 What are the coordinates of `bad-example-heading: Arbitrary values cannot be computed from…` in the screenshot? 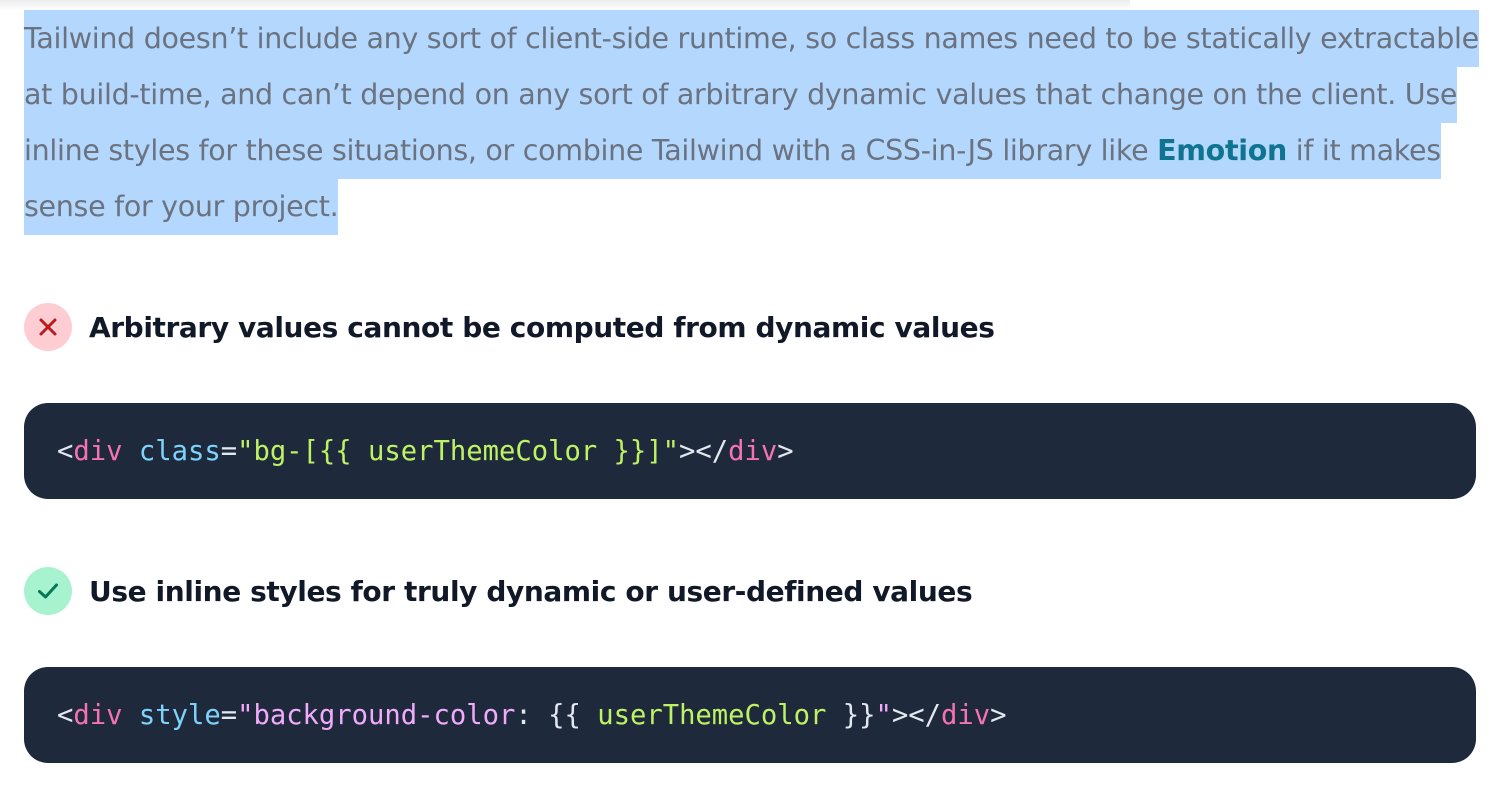 It's located at (509, 327).